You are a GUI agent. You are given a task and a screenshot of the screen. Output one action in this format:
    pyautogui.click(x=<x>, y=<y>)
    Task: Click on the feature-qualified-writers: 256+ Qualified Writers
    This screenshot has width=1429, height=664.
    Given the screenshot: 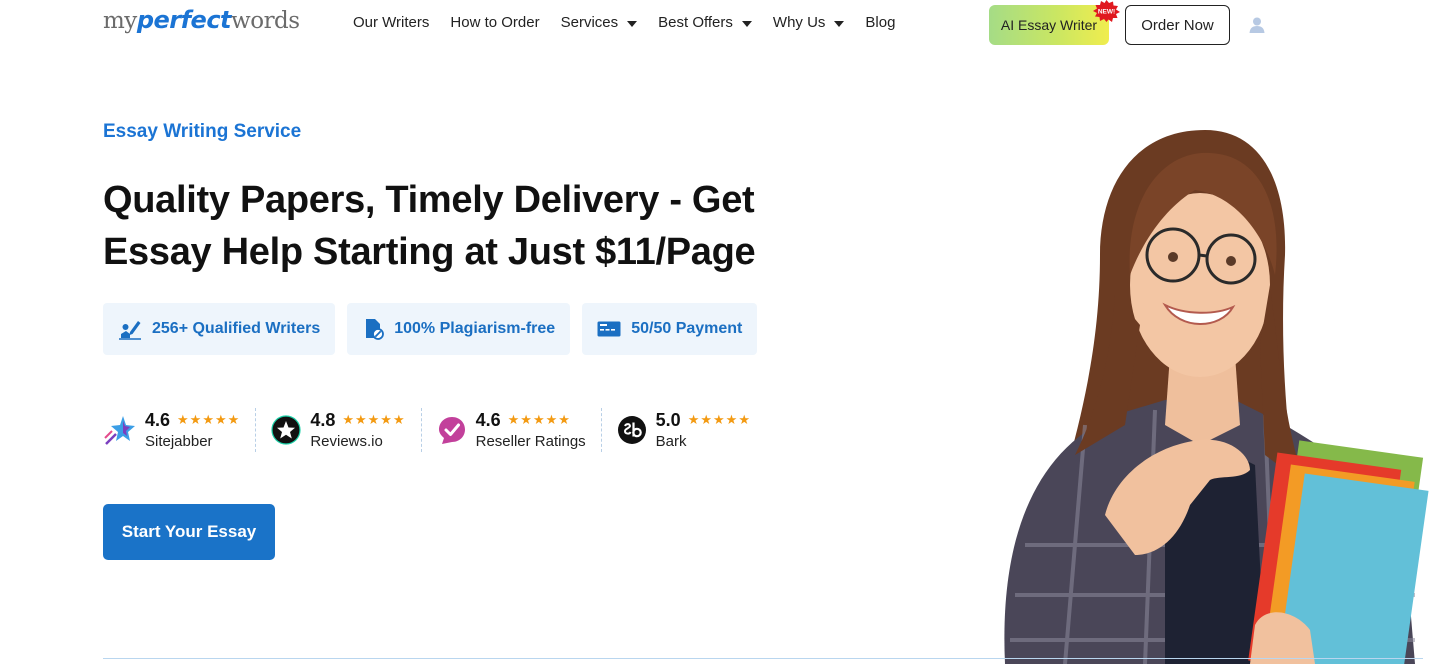 What is the action you would take?
    pyautogui.click(x=219, y=329)
    